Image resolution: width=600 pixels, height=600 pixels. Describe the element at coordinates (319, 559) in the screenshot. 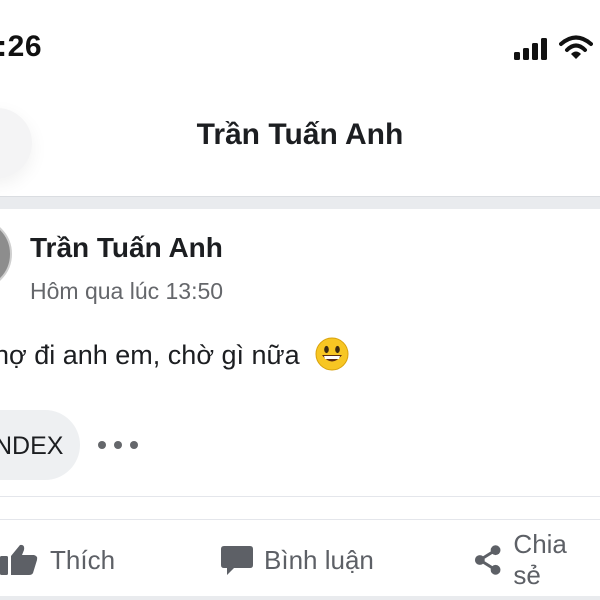

I see `comment-label: Bình luận` at that location.